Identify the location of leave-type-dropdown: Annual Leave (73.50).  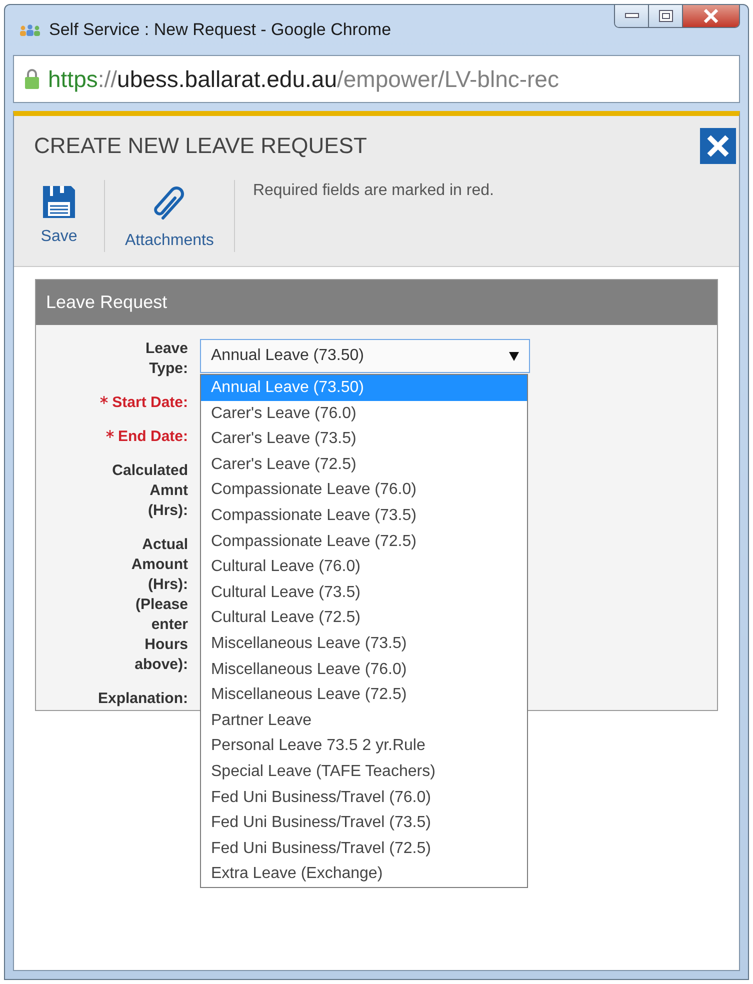
(365, 356).